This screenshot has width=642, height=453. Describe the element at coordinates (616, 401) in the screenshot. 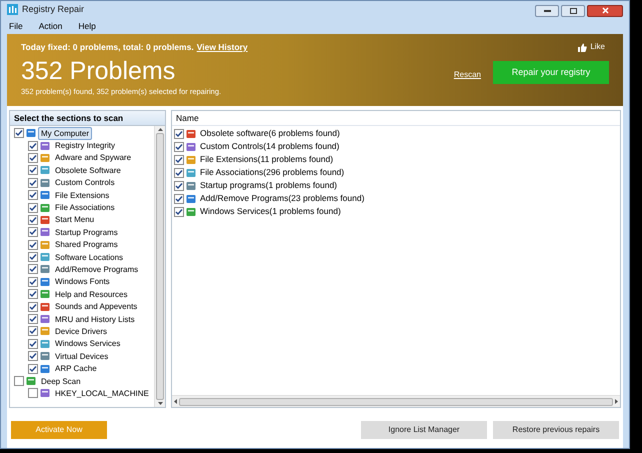

I see `scroll-right-icon` at that location.